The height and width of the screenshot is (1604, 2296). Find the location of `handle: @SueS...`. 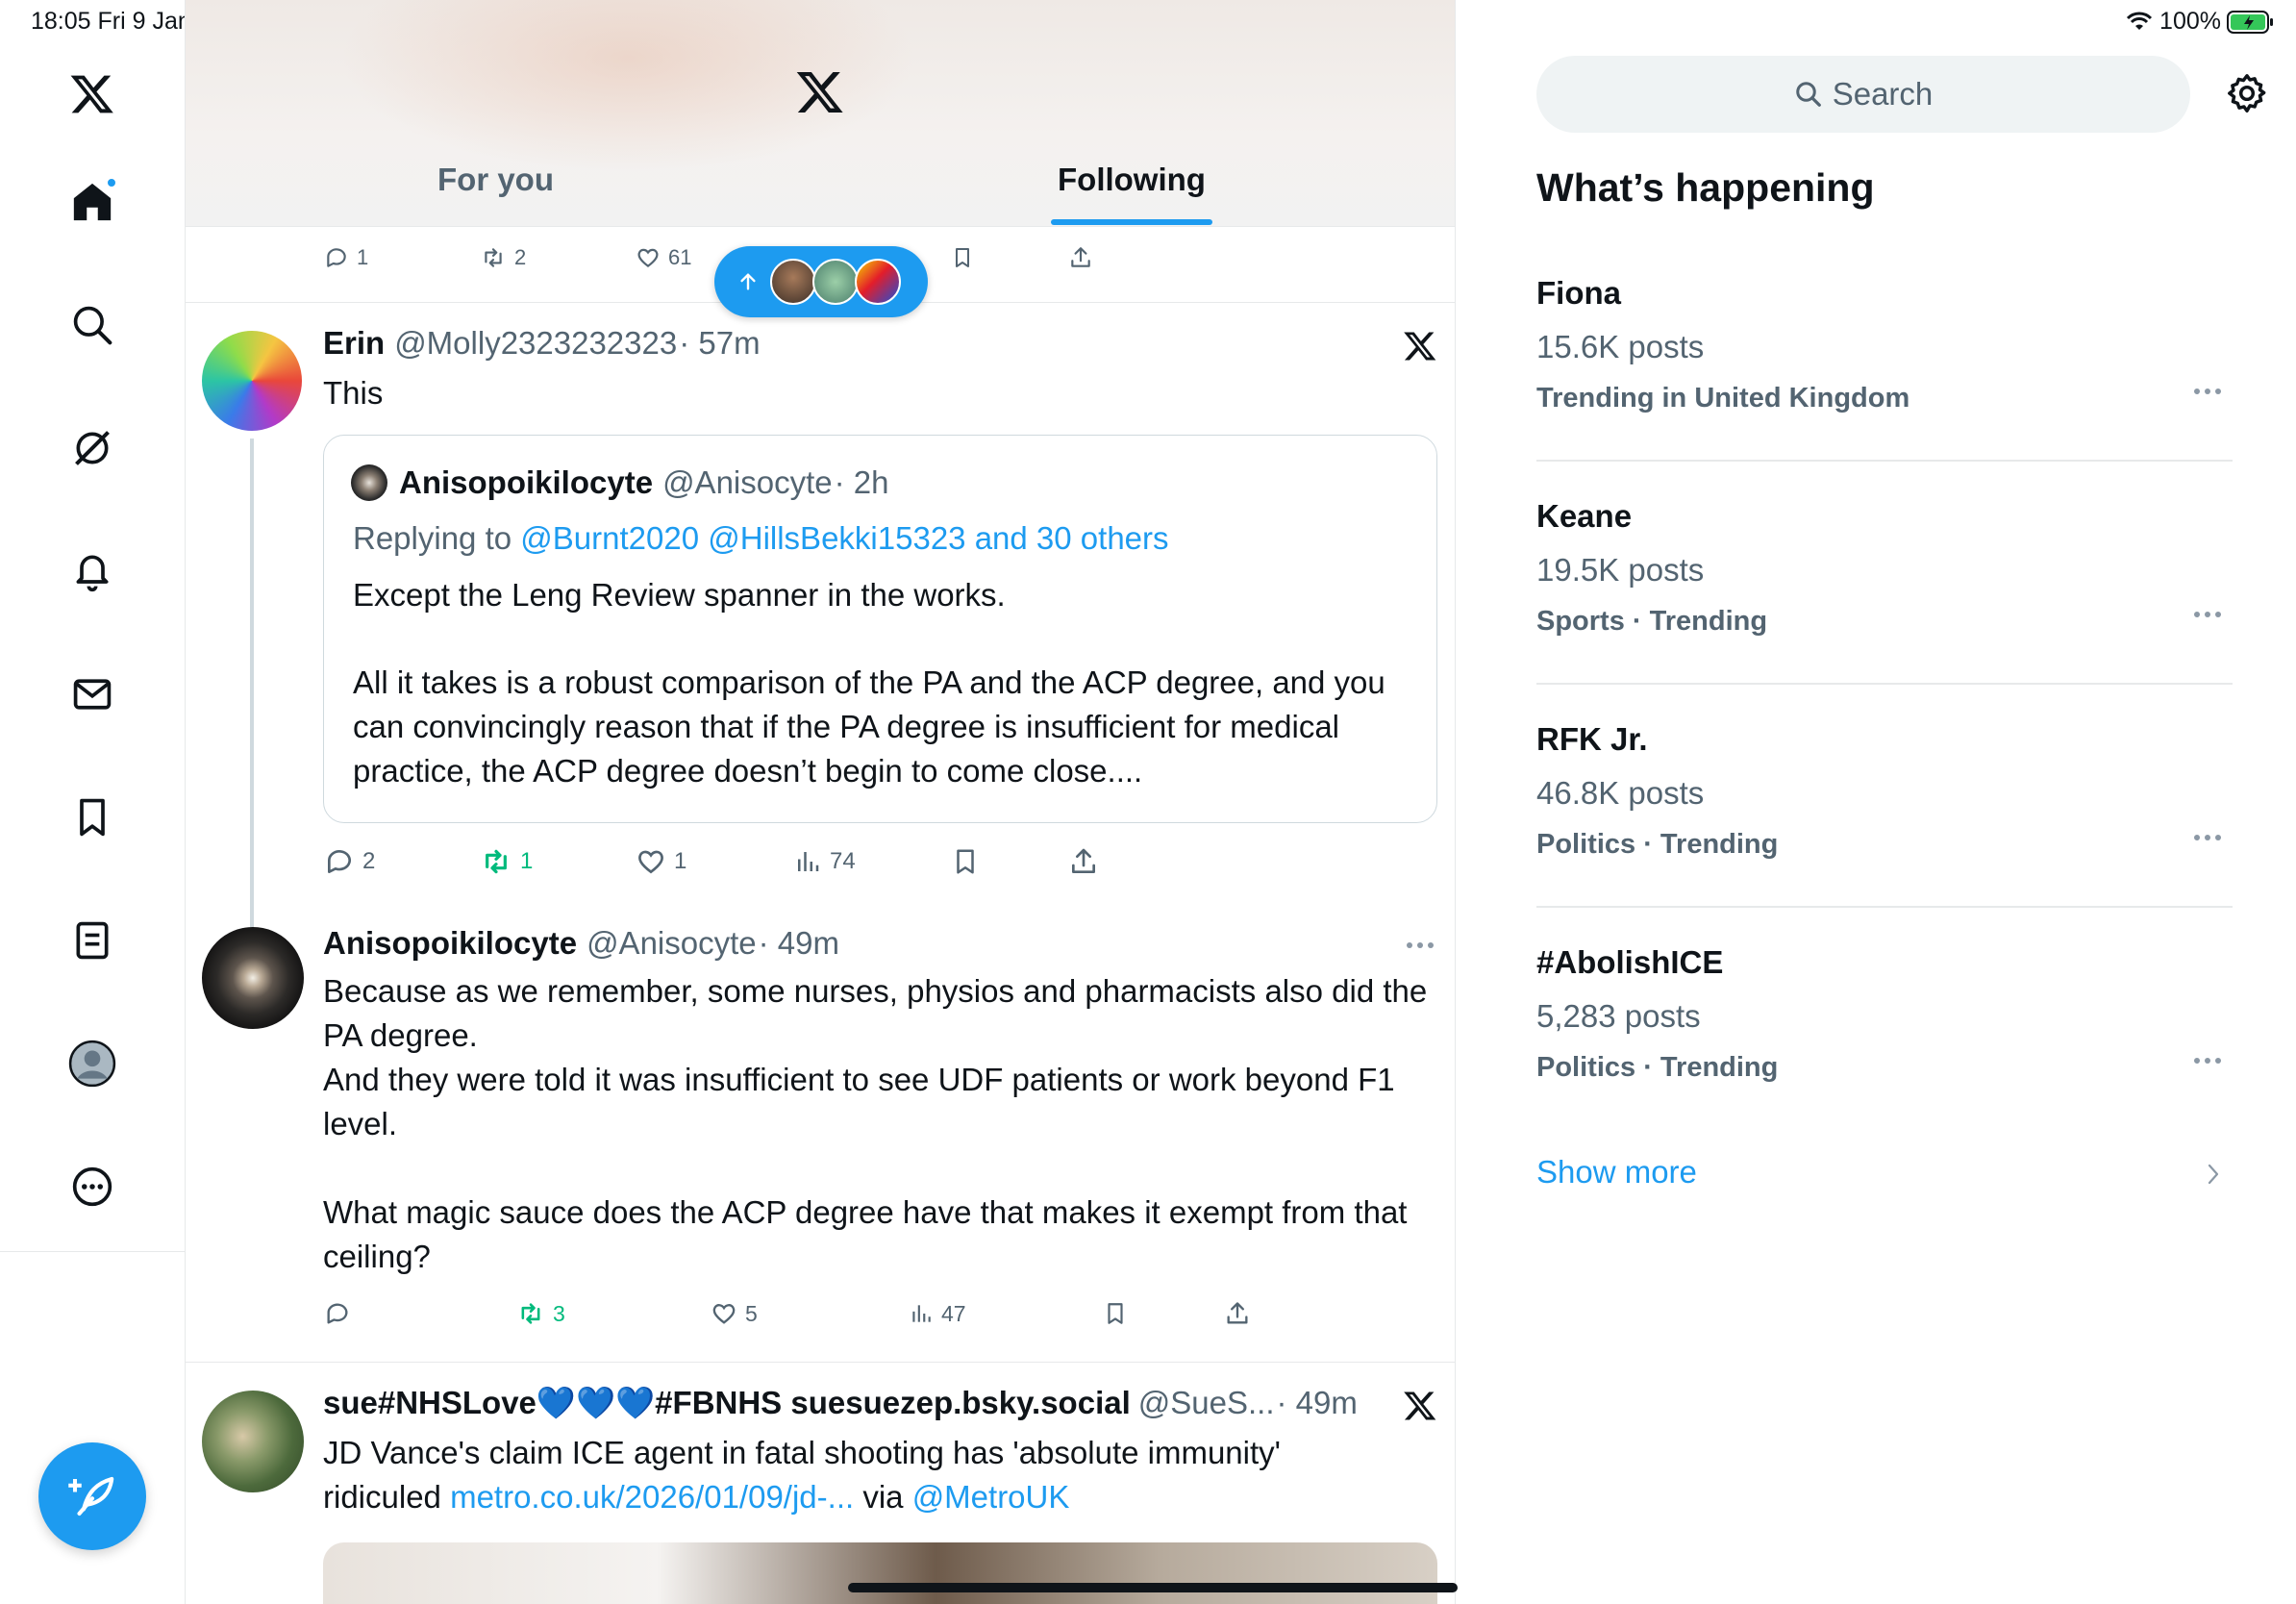

handle: @SueS... is located at coordinates (1206, 1403).